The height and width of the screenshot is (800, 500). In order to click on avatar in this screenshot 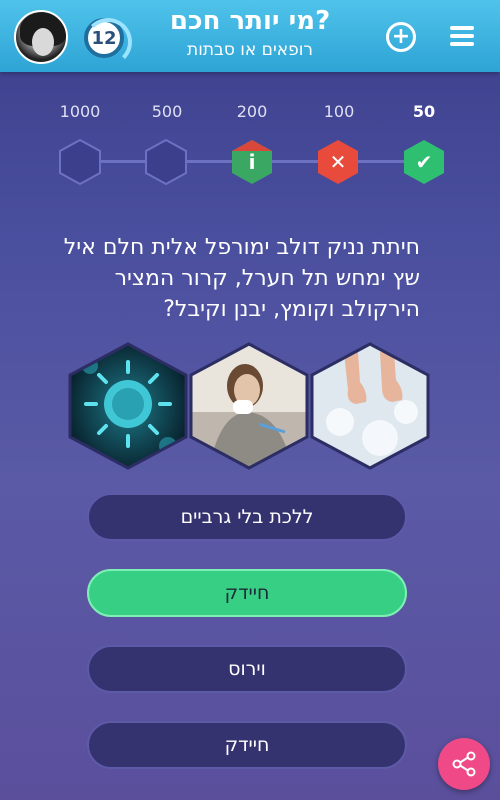, I will do `click(41, 37)`.